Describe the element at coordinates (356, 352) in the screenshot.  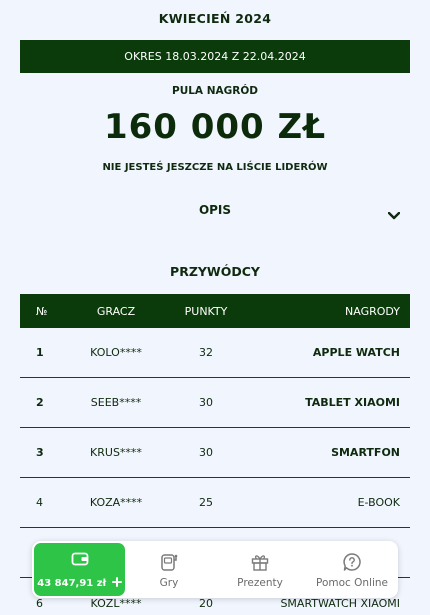
I see `row-prize: APPLE WATCH` at that location.